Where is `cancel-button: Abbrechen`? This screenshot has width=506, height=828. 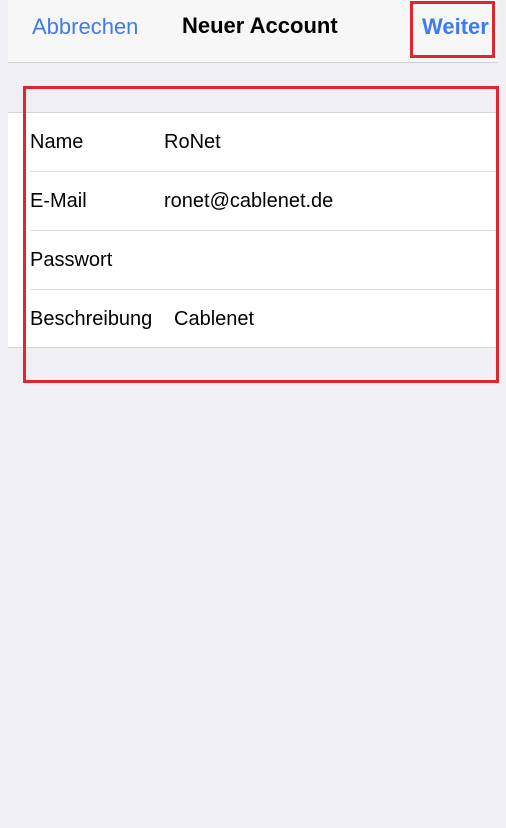 cancel-button: Abbrechen is located at coordinates (85, 27).